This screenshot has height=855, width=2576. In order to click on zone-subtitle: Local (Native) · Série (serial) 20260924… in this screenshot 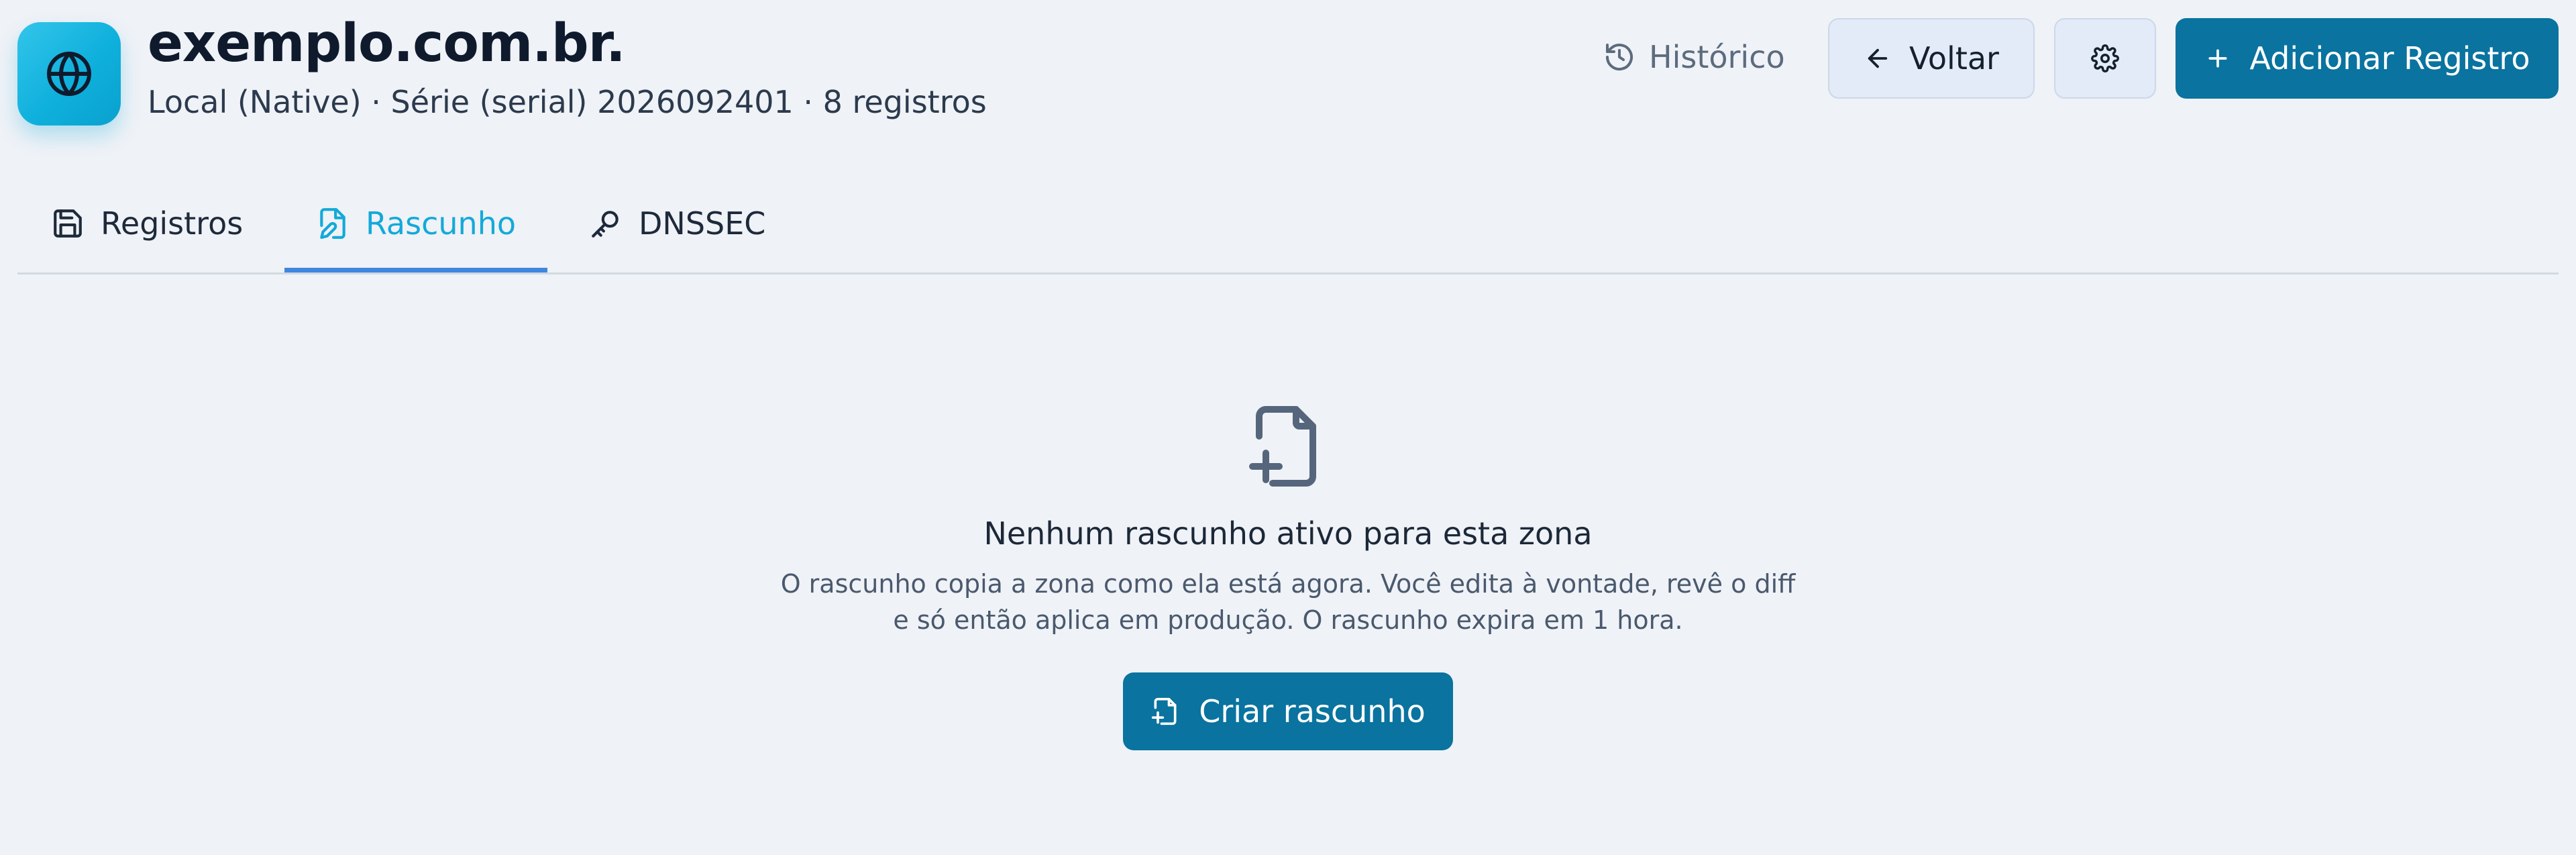, I will do `click(567, 102)`.